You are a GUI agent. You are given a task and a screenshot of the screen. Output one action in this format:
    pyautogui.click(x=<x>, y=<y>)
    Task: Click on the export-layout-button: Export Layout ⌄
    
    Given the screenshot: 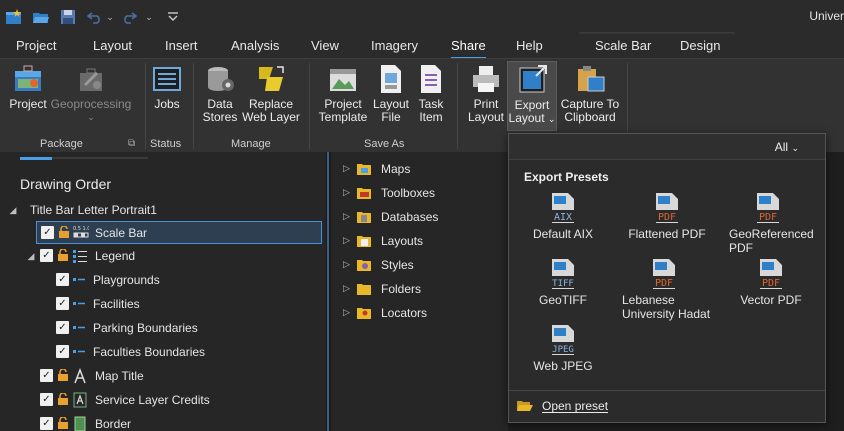 What is the action you would take?
    pyautogui.click(x=532, y=96)
    